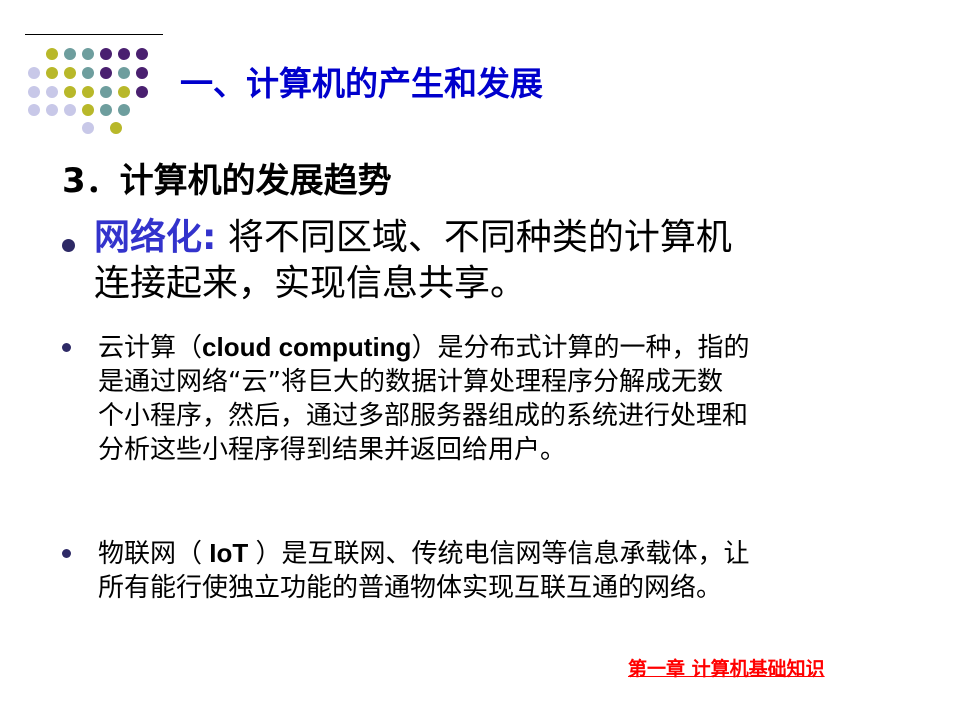 This screenshot has width=960, height=720. Describe the element at coordinates (150, 554) in the screenshot. I see `iot-prefix: 物联网（` at that location.